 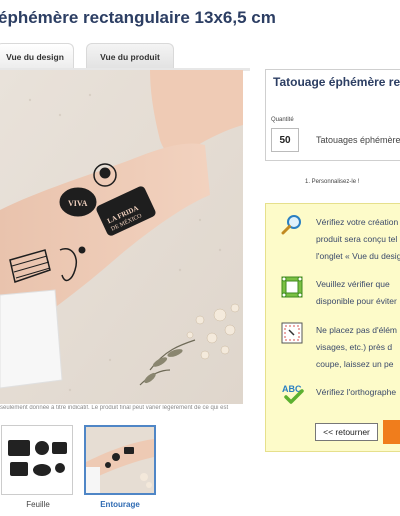 I want to click on thumbnail-sheet, so click(x=37, y=460).